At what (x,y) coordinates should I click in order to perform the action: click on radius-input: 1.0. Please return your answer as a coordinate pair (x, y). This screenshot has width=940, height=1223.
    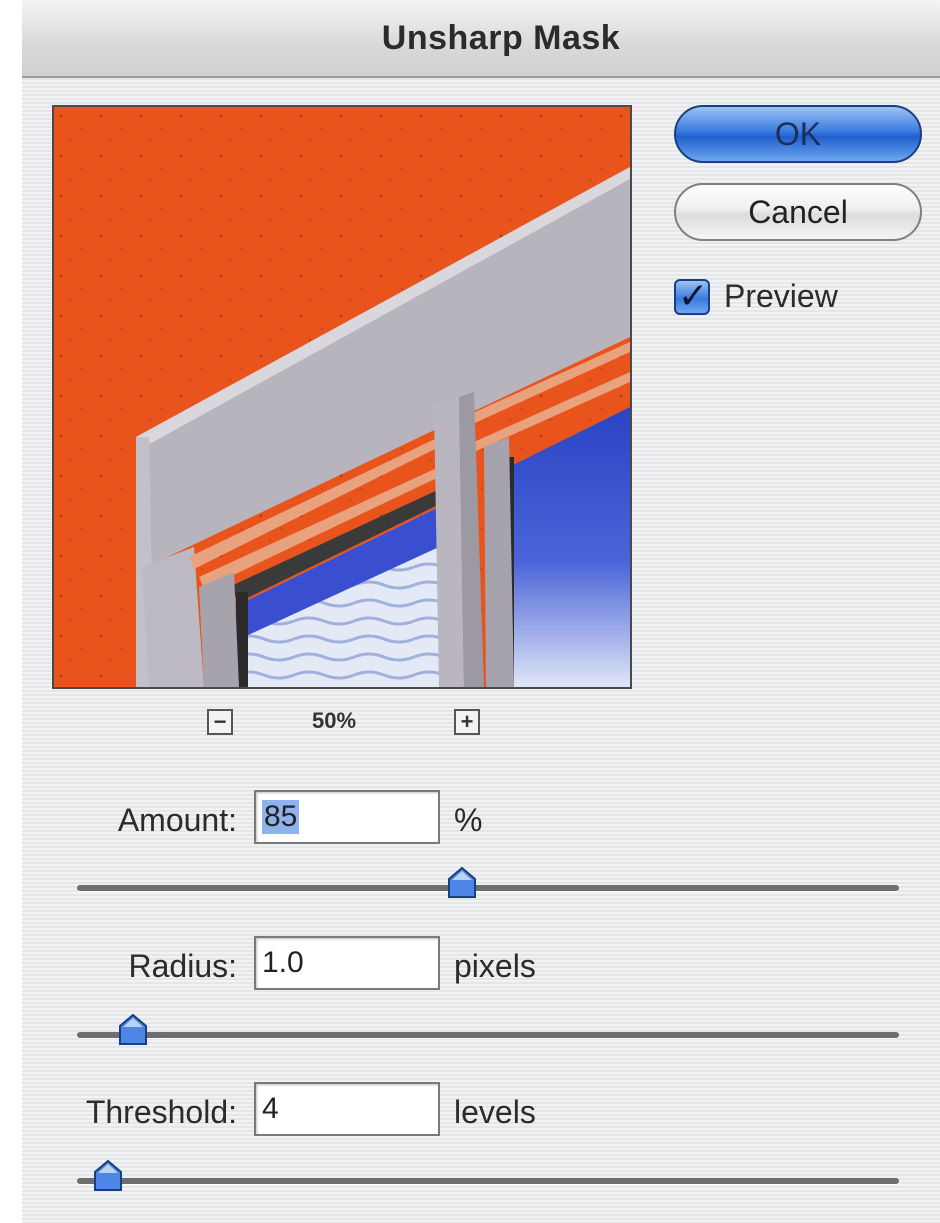
    Looking at the image, I should click on (347, 963).